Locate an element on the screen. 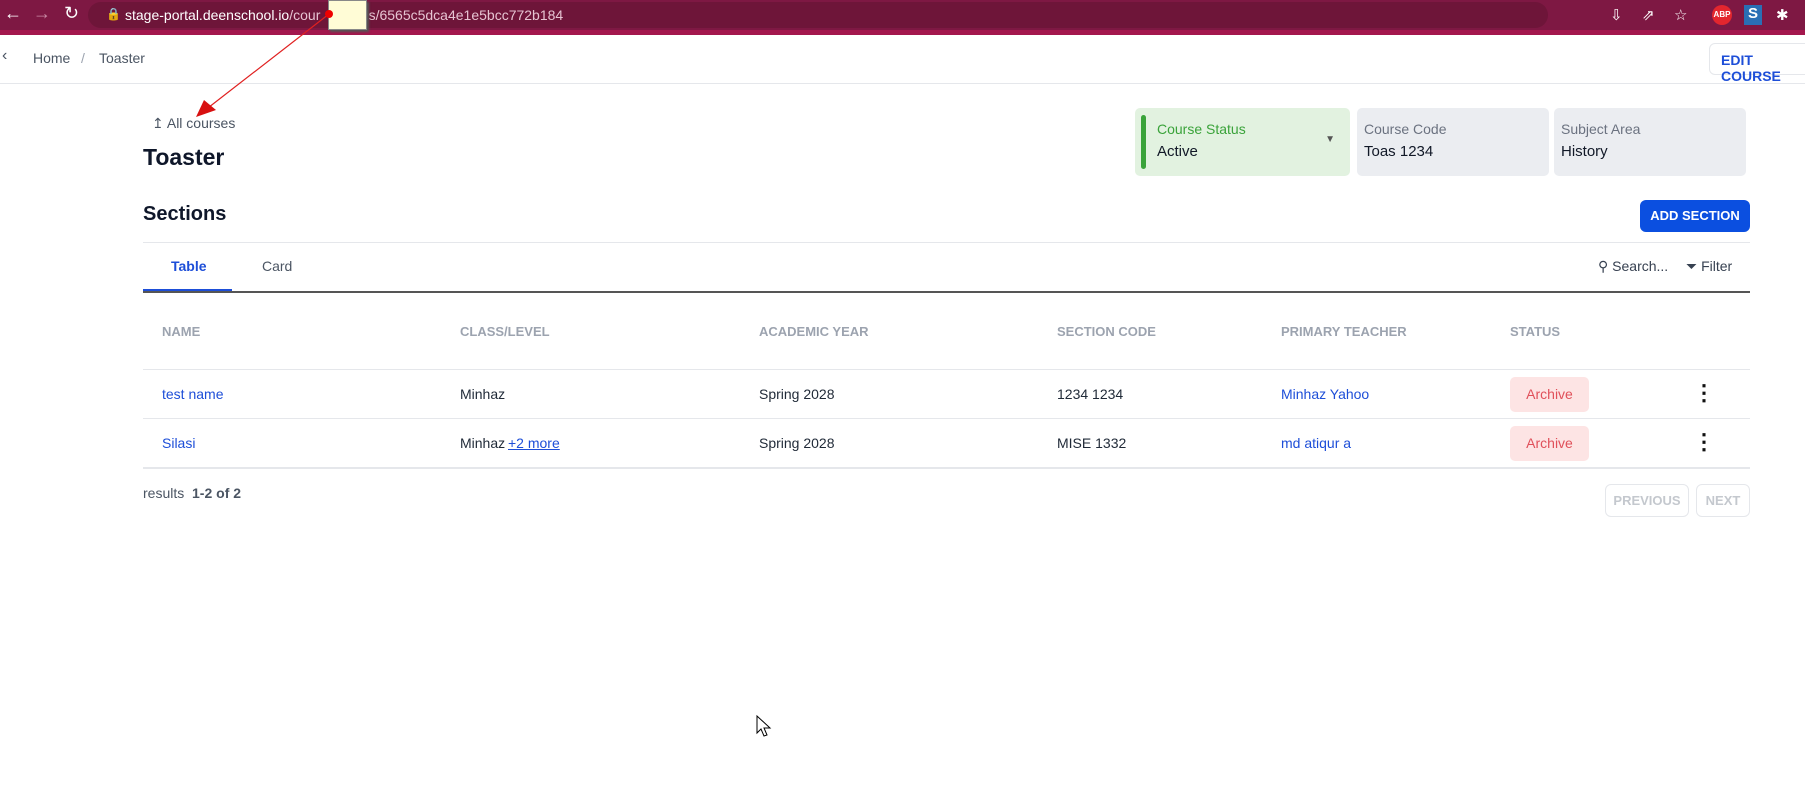 This screenshot has height=786, width=1805. tab-table: Table is located at coordinates (189, 266).